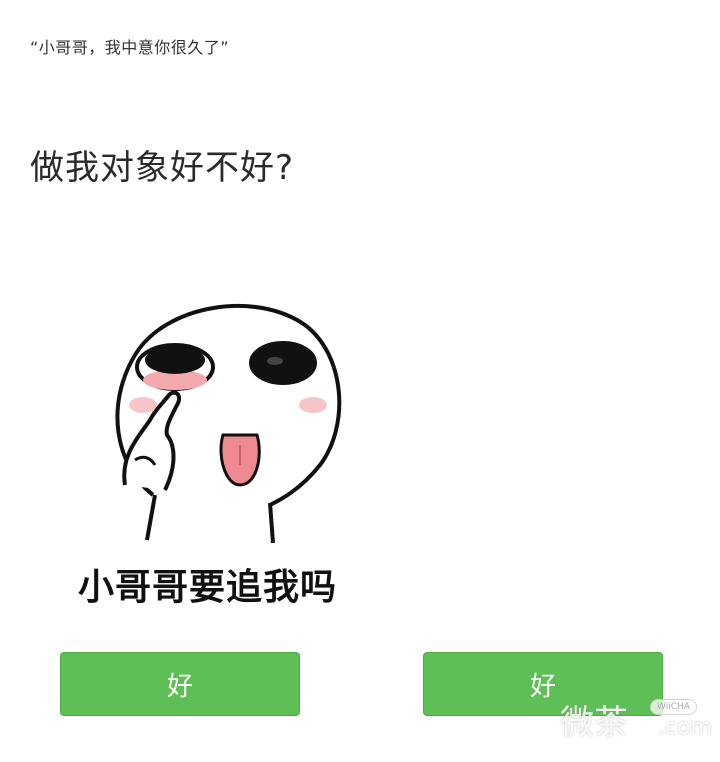 This screenshot has width=720, height=762. What do you see at coordinates (275, 361) in the screenshot?
I see `right-eye-shine` at bounding box center [275, 361].